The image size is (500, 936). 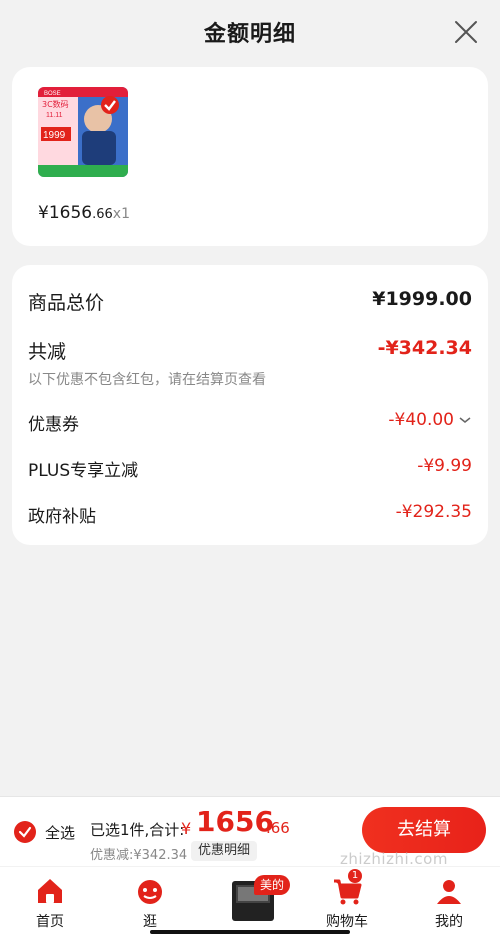 What do you see at coordinates (50, 922) in the screenshot?
I see `tab-home-label: 首页` at bounding box center [50, 922].